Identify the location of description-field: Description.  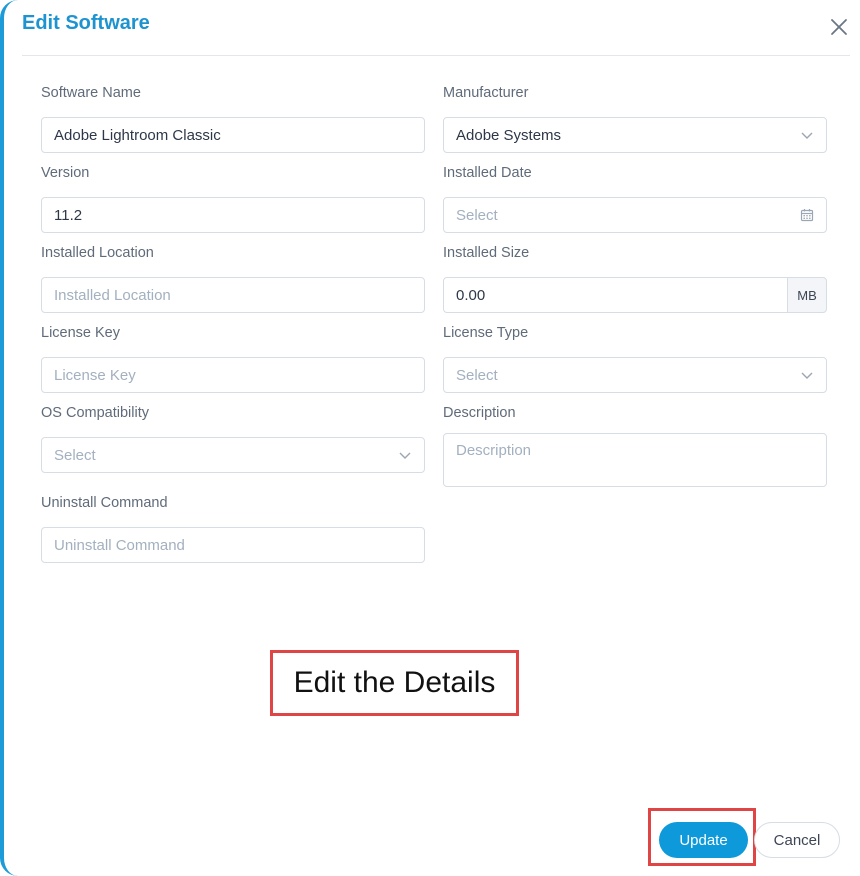
(635, 445).